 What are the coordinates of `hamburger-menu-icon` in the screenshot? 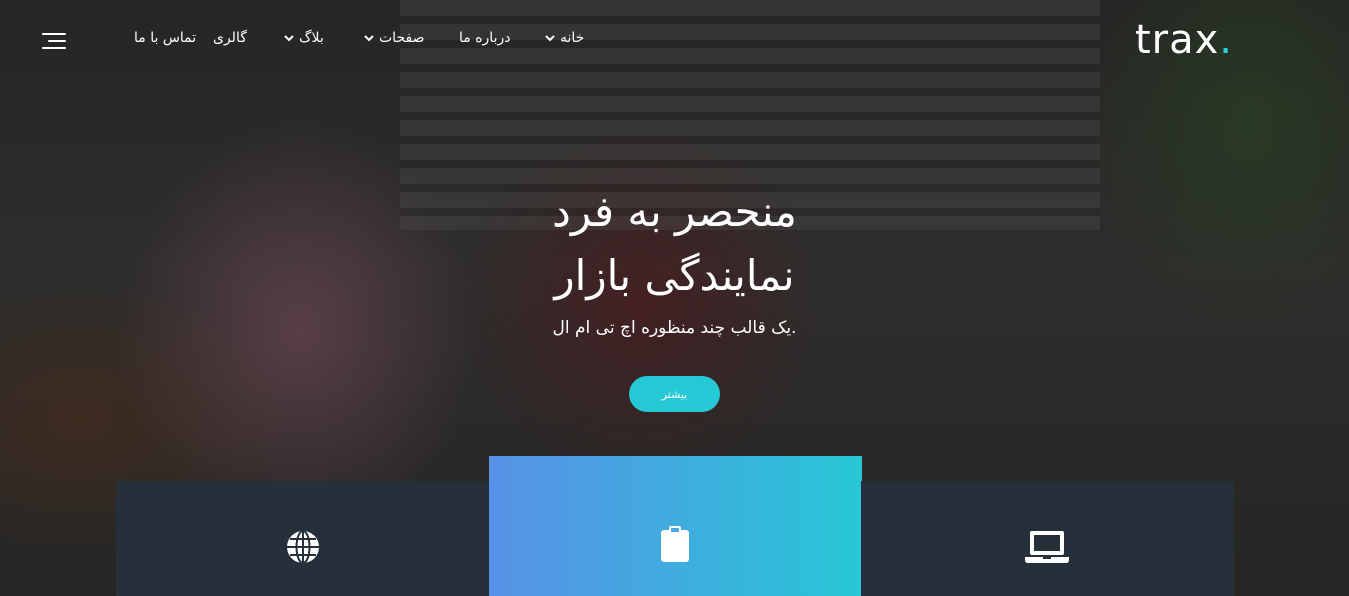 It's located at (53, 42).